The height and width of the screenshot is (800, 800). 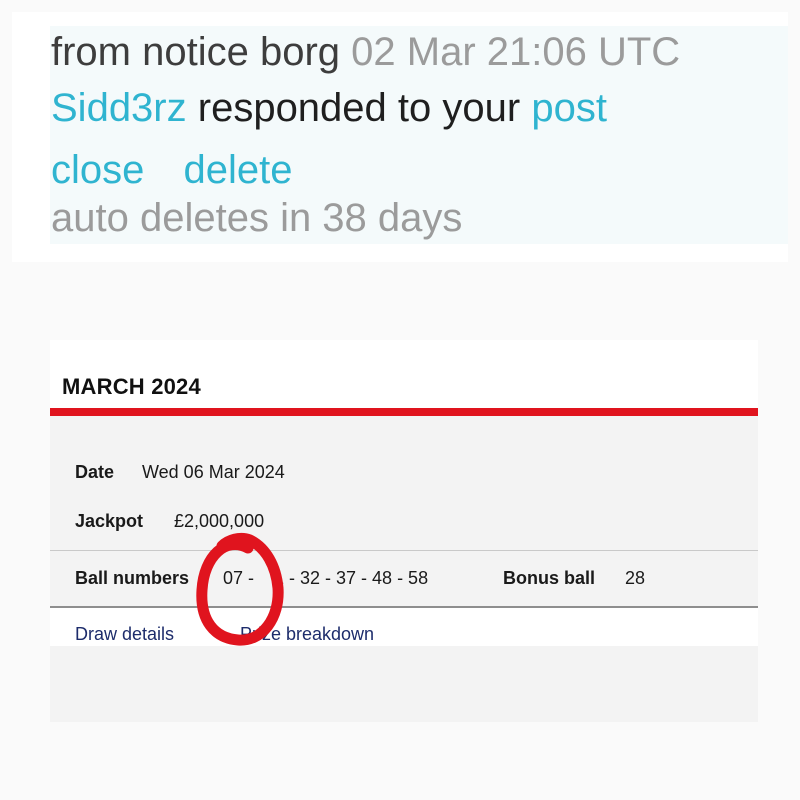 I want to click on ball-numbers-first: 07 -, so click(x=239, y=578).